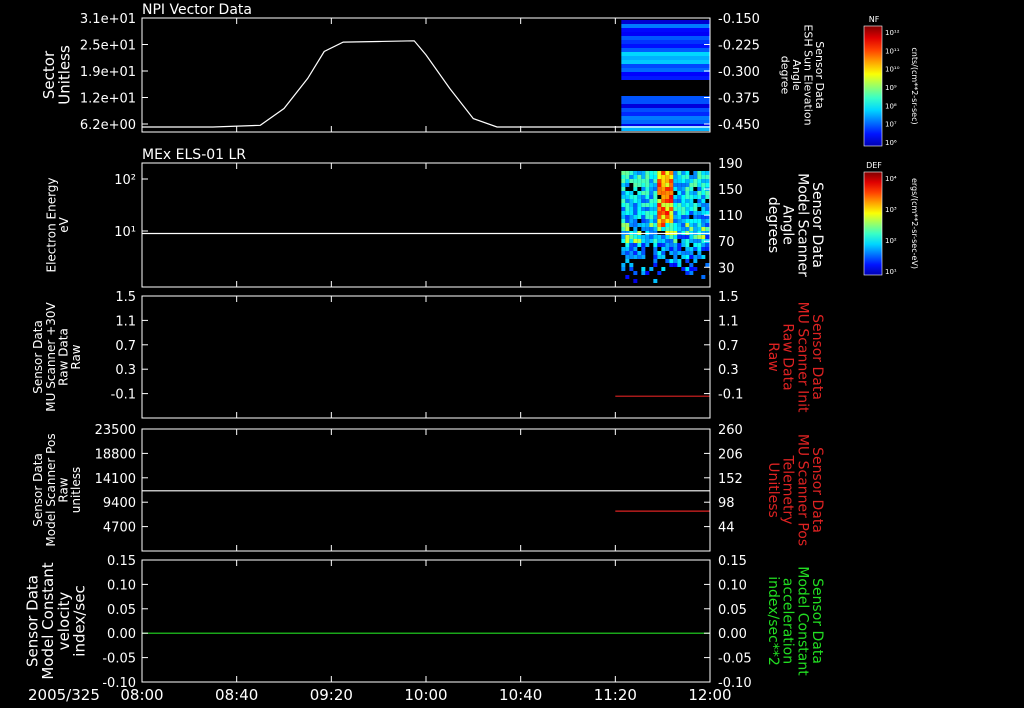  I want to click on panel-title: MEx ELS-01 LR, so click(194, 155).